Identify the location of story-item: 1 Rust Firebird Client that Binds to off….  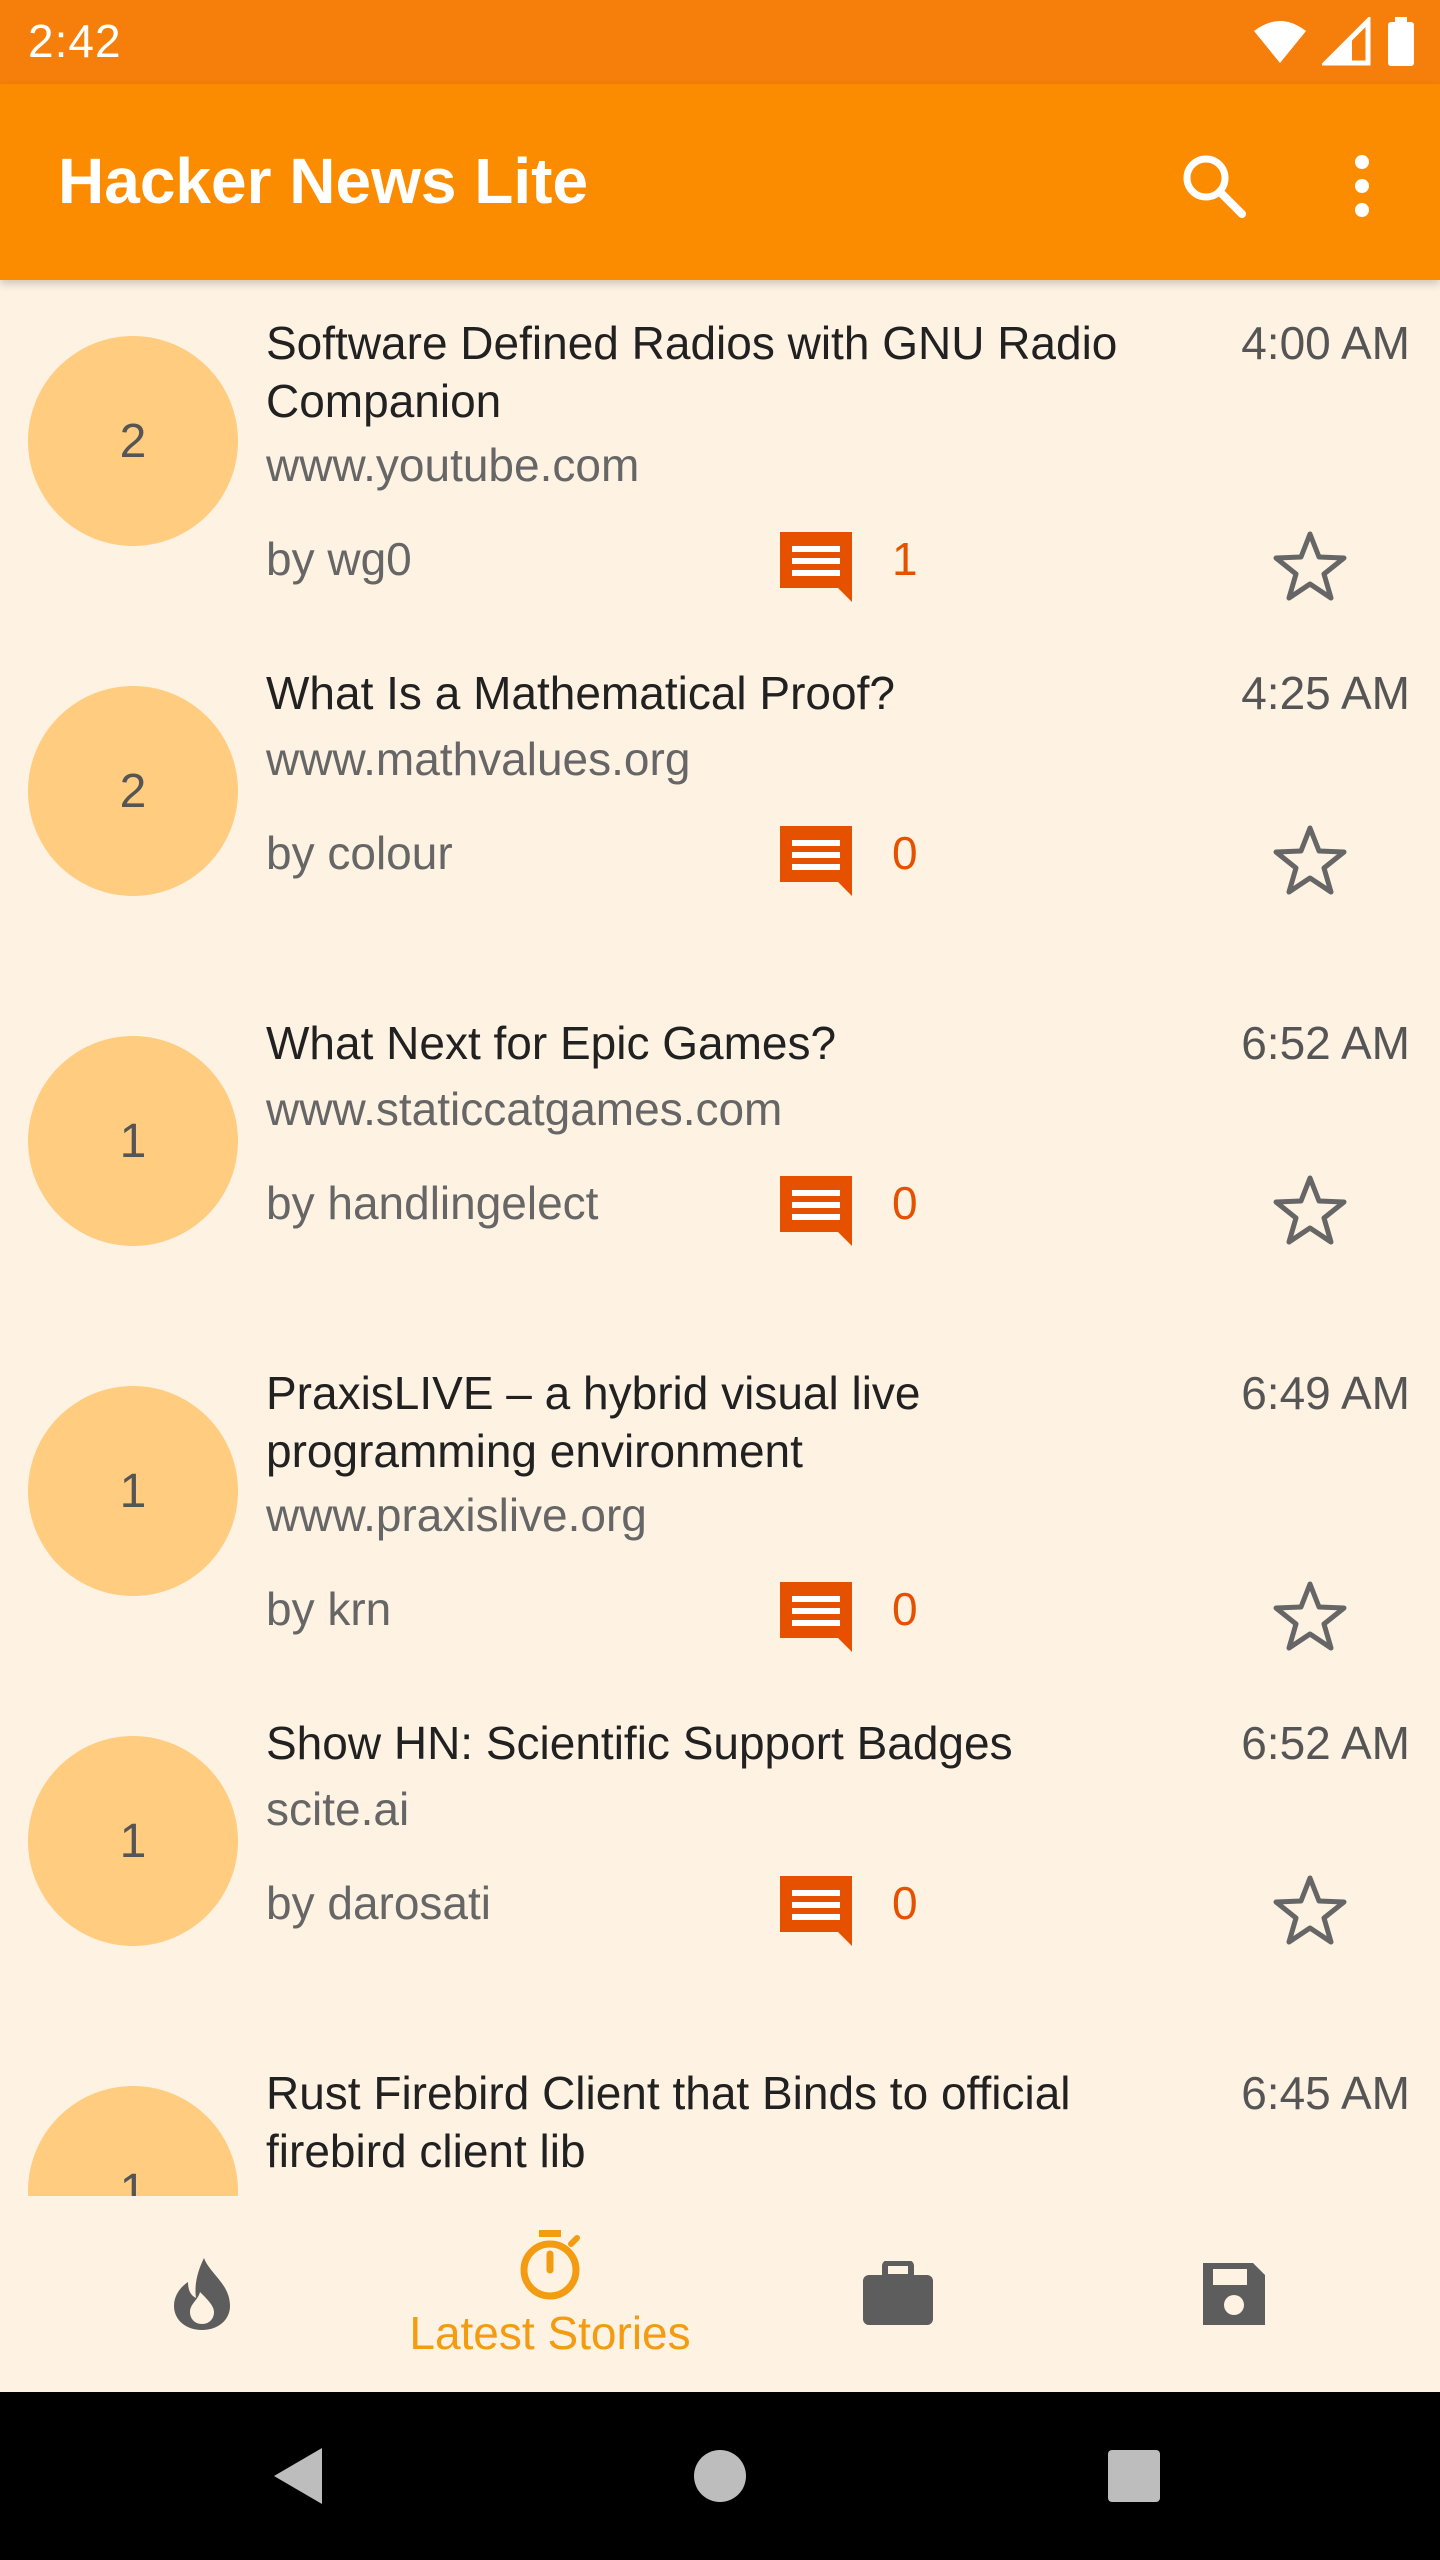
(720, 2113).